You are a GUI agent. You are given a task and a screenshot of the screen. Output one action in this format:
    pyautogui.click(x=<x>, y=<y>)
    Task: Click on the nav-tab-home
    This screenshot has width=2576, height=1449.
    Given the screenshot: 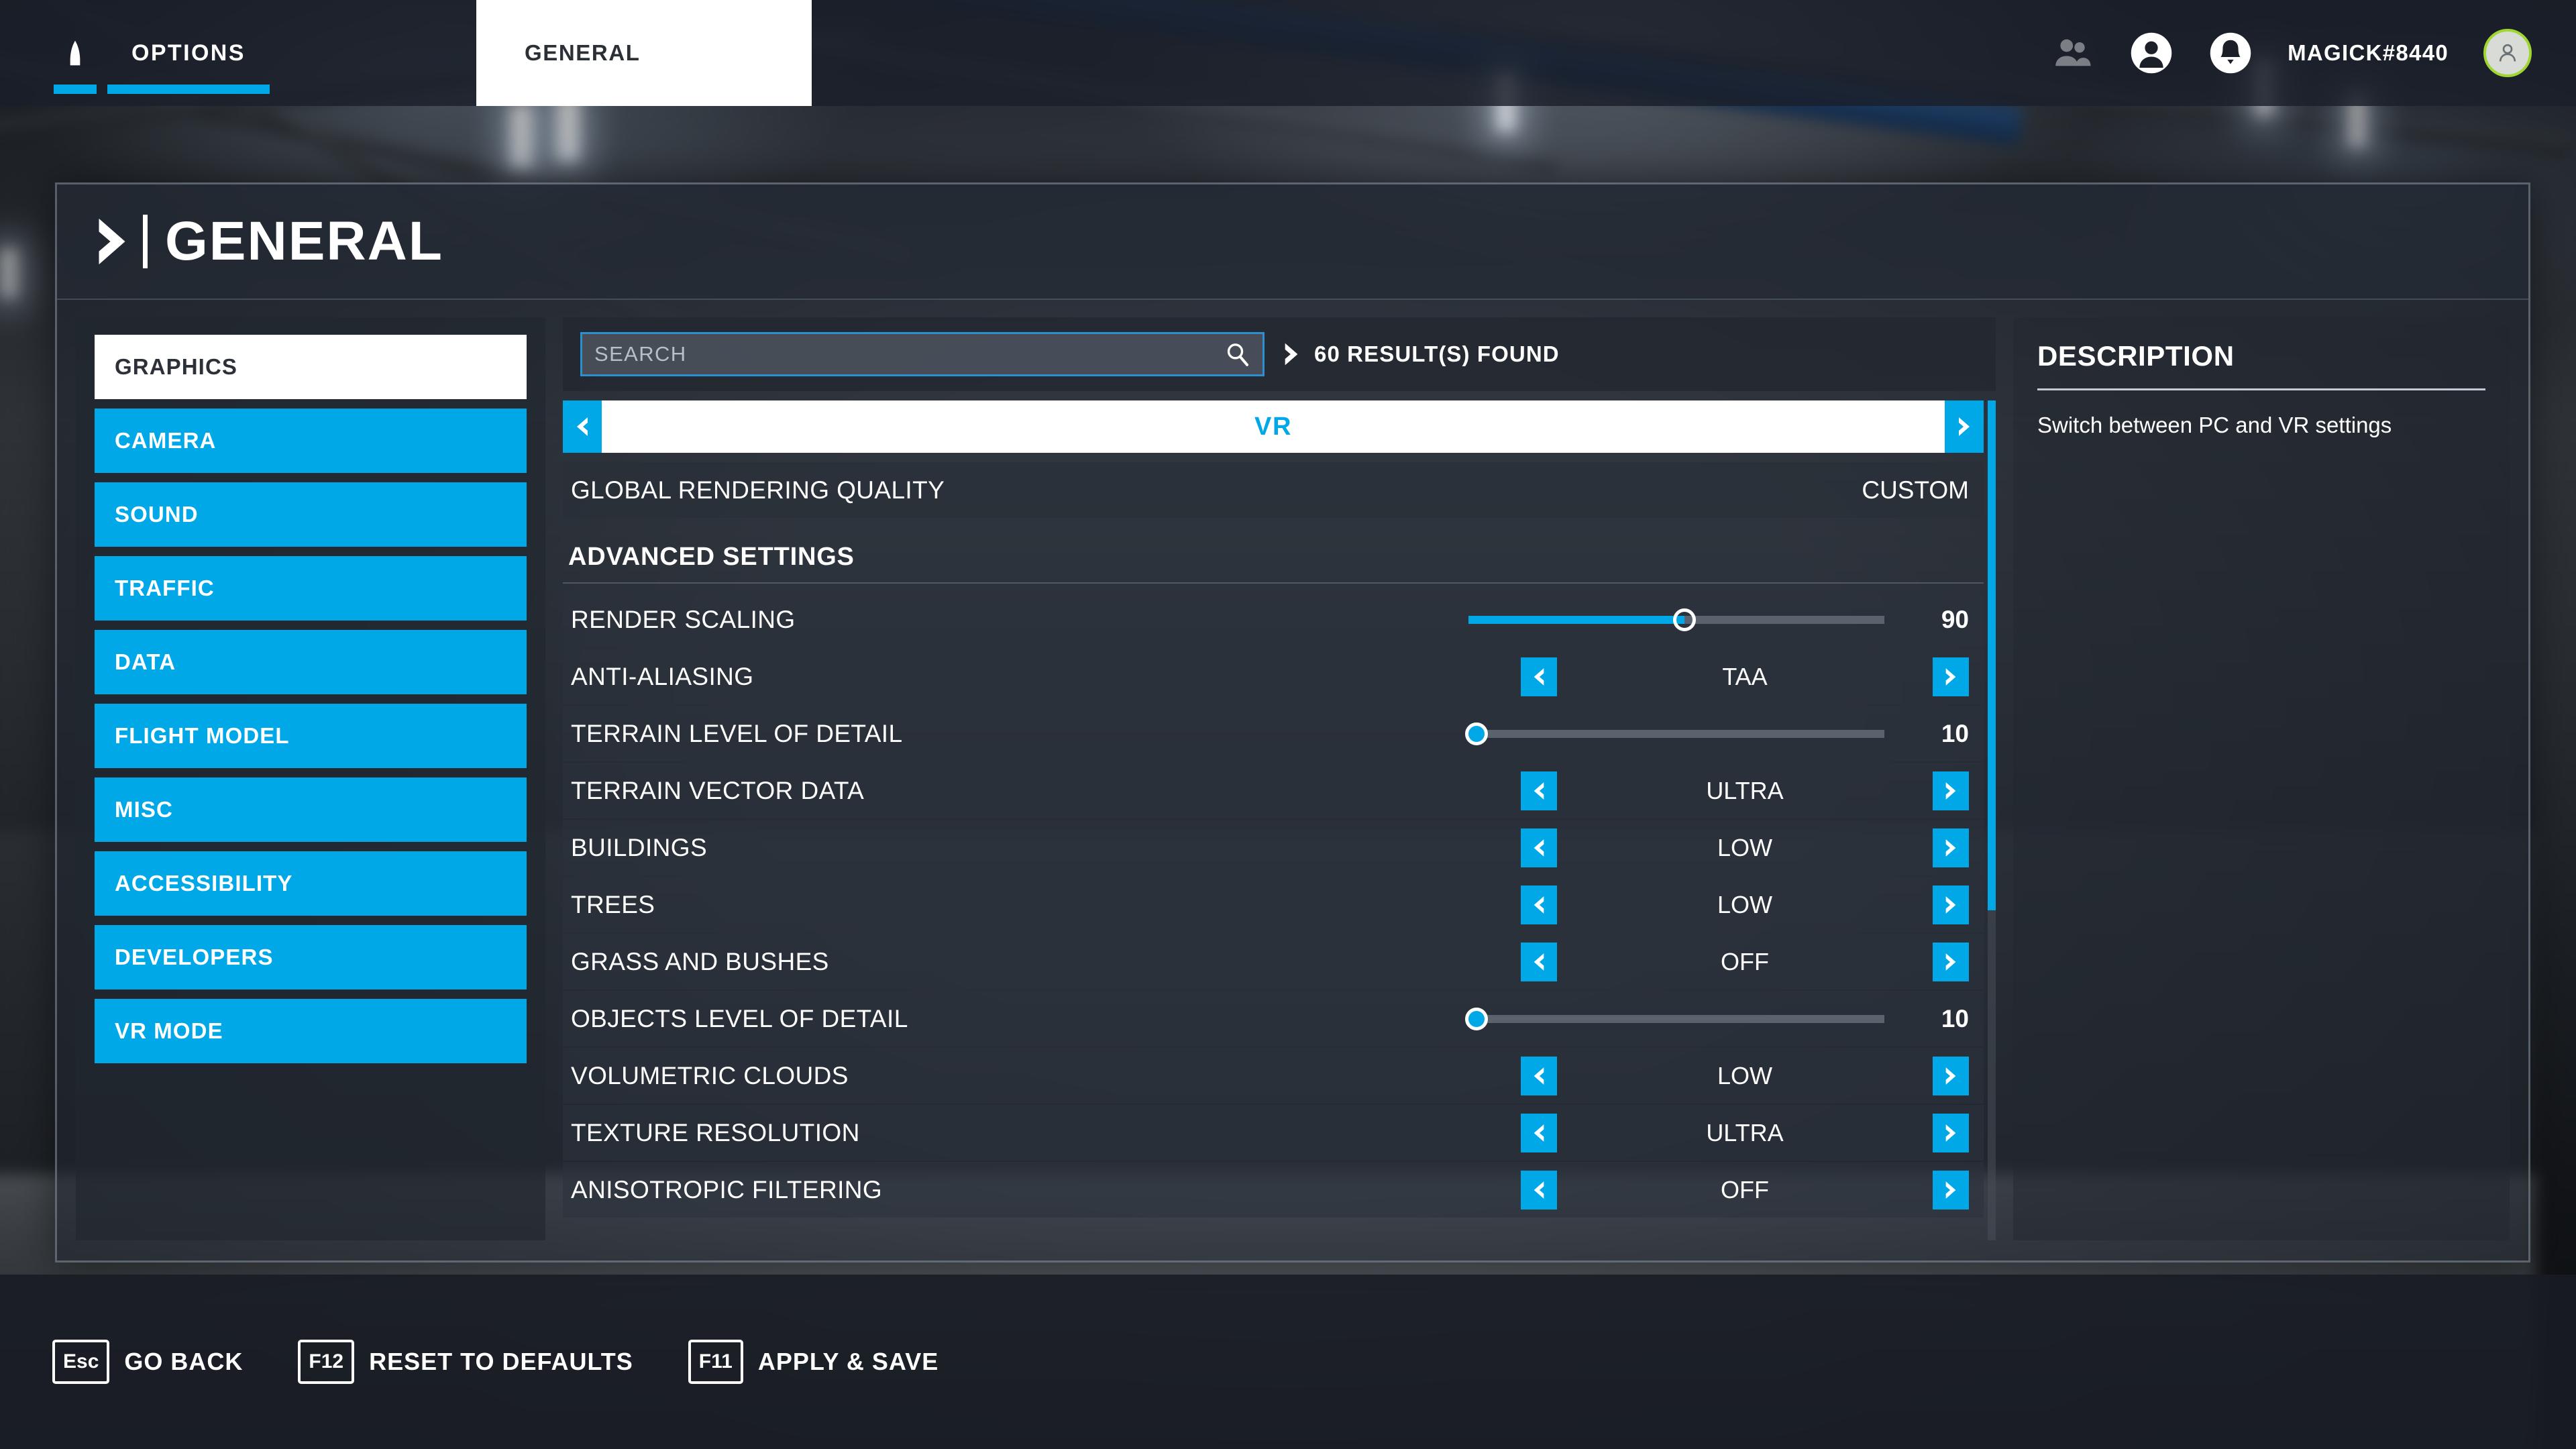 What is the action you would take?
    pyautogui.click(x=75, y=53)
    